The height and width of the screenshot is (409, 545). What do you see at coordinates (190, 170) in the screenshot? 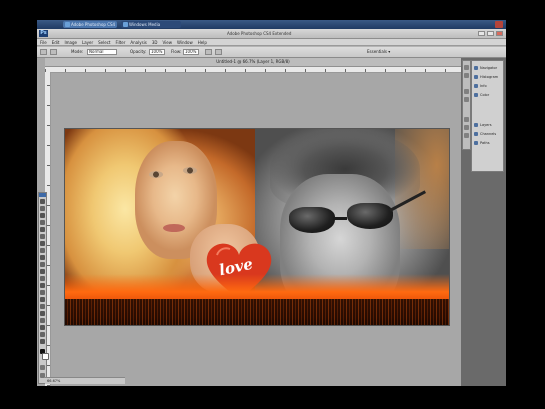
I see `girl-right-eye` at bounding box center [190, 170].